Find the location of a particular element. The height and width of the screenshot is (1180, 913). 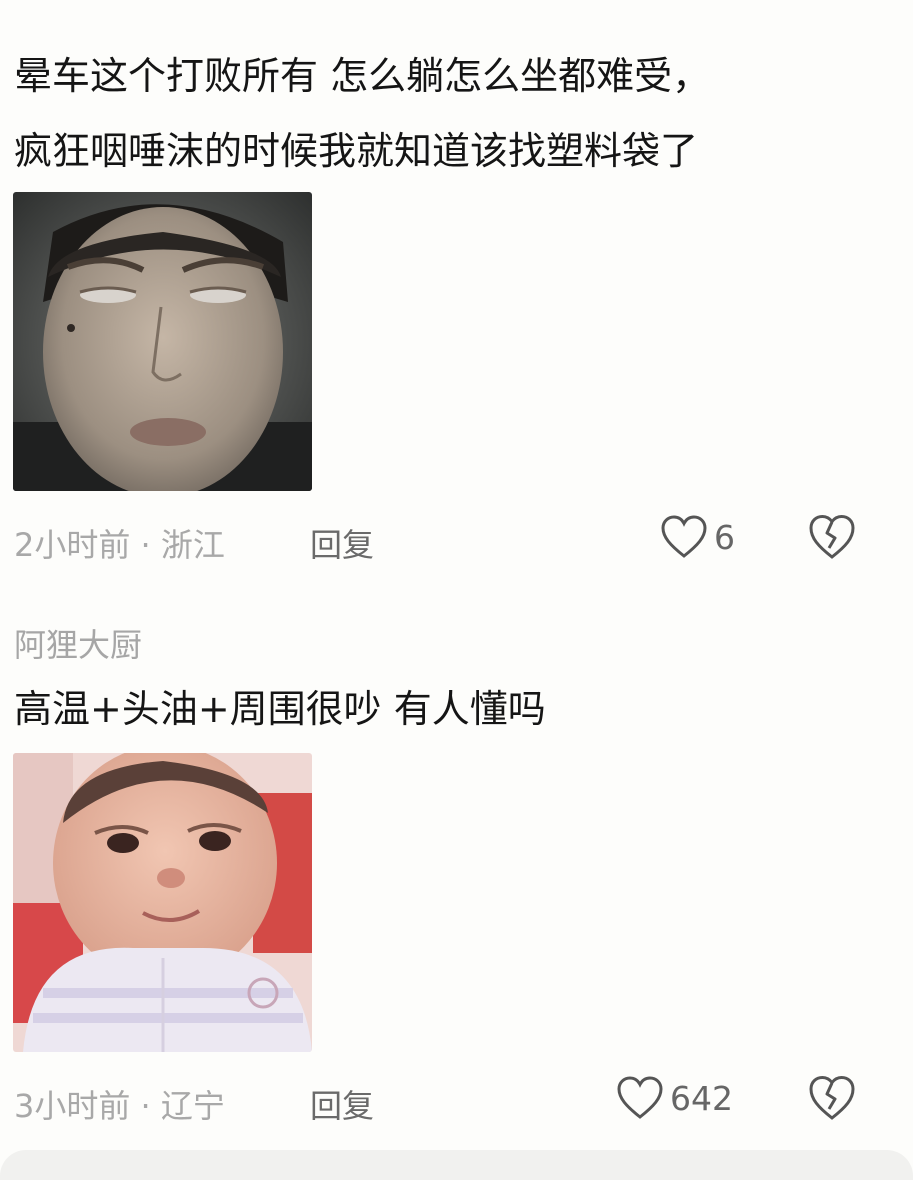

comment-meta-row: 2小时前 · 浙江 回复 6 is located at coordinates (456, 538).